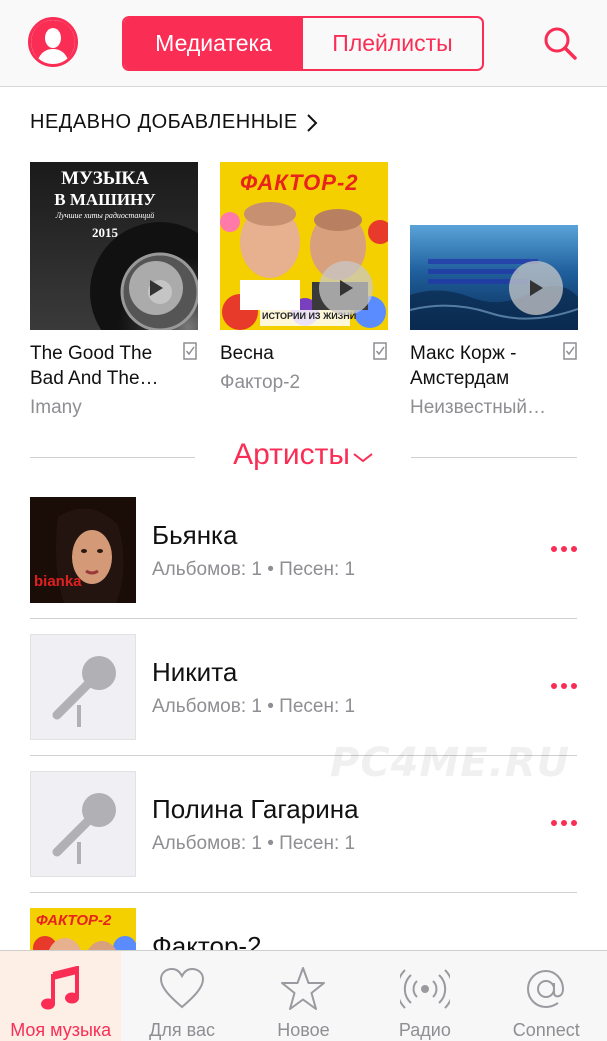 Image resolution: width=607 pixels, height=1041 pixels. I want to click on top-nav-bar: Медиатека Плейлисты, so click(303, 43).